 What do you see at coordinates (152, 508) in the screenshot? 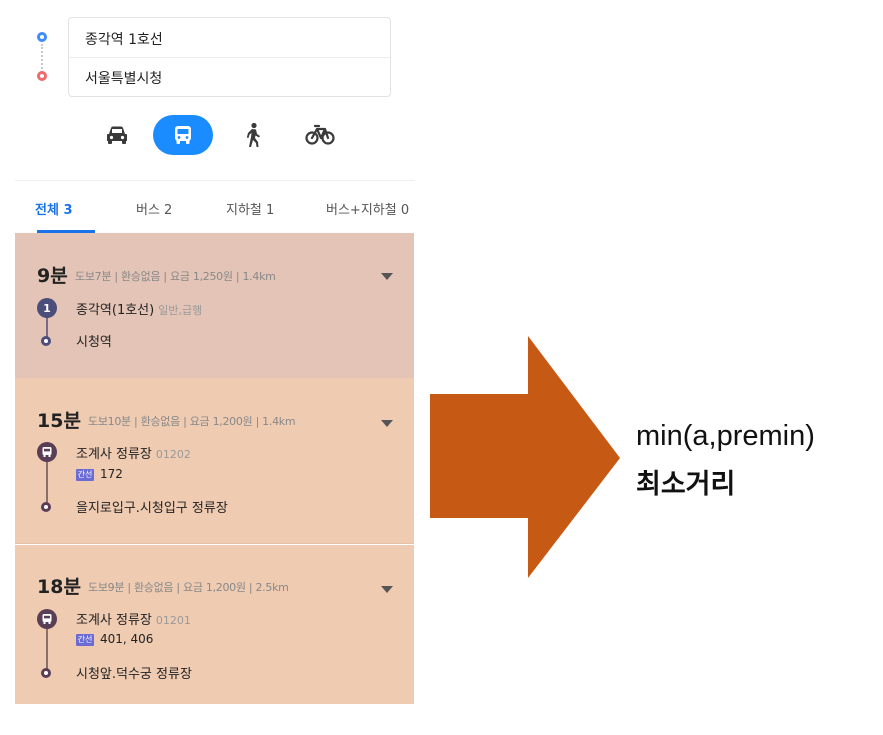
I see `alight-stop: 을지로입구.시청입구 정류장` at bounding box center [152, 508].